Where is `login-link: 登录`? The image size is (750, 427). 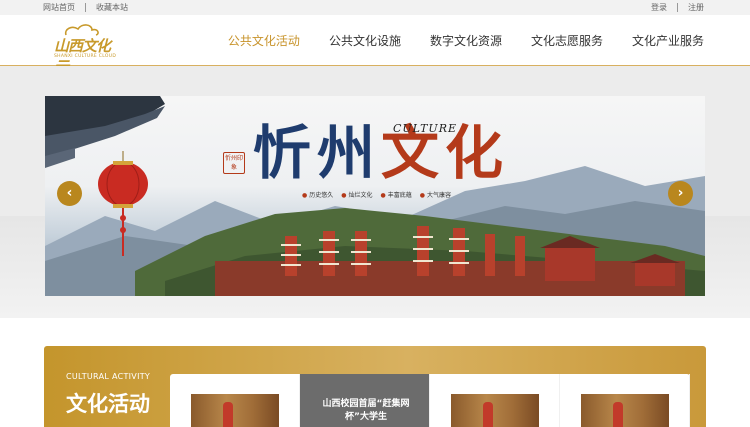
login-link: 登录 is located at coordinates (659, 7).